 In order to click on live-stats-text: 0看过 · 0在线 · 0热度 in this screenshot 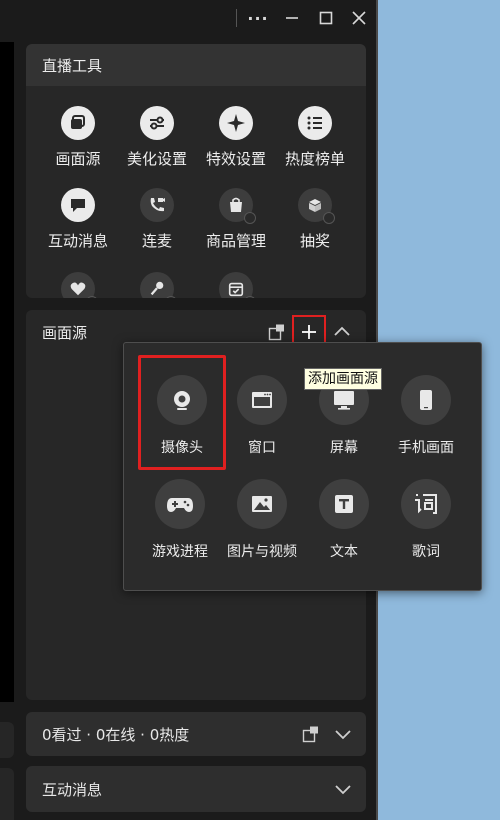, I will do `click(116, 734)`.